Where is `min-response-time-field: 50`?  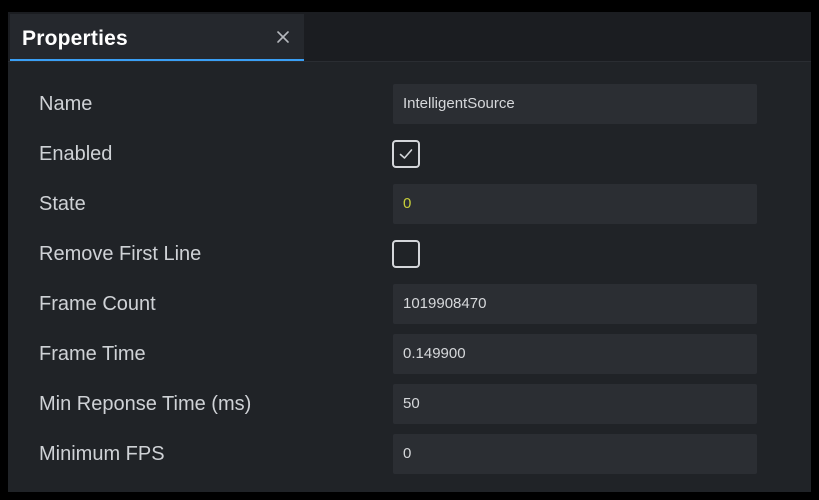 min-response-time-field: 50 is located at coordinates (575, 404).